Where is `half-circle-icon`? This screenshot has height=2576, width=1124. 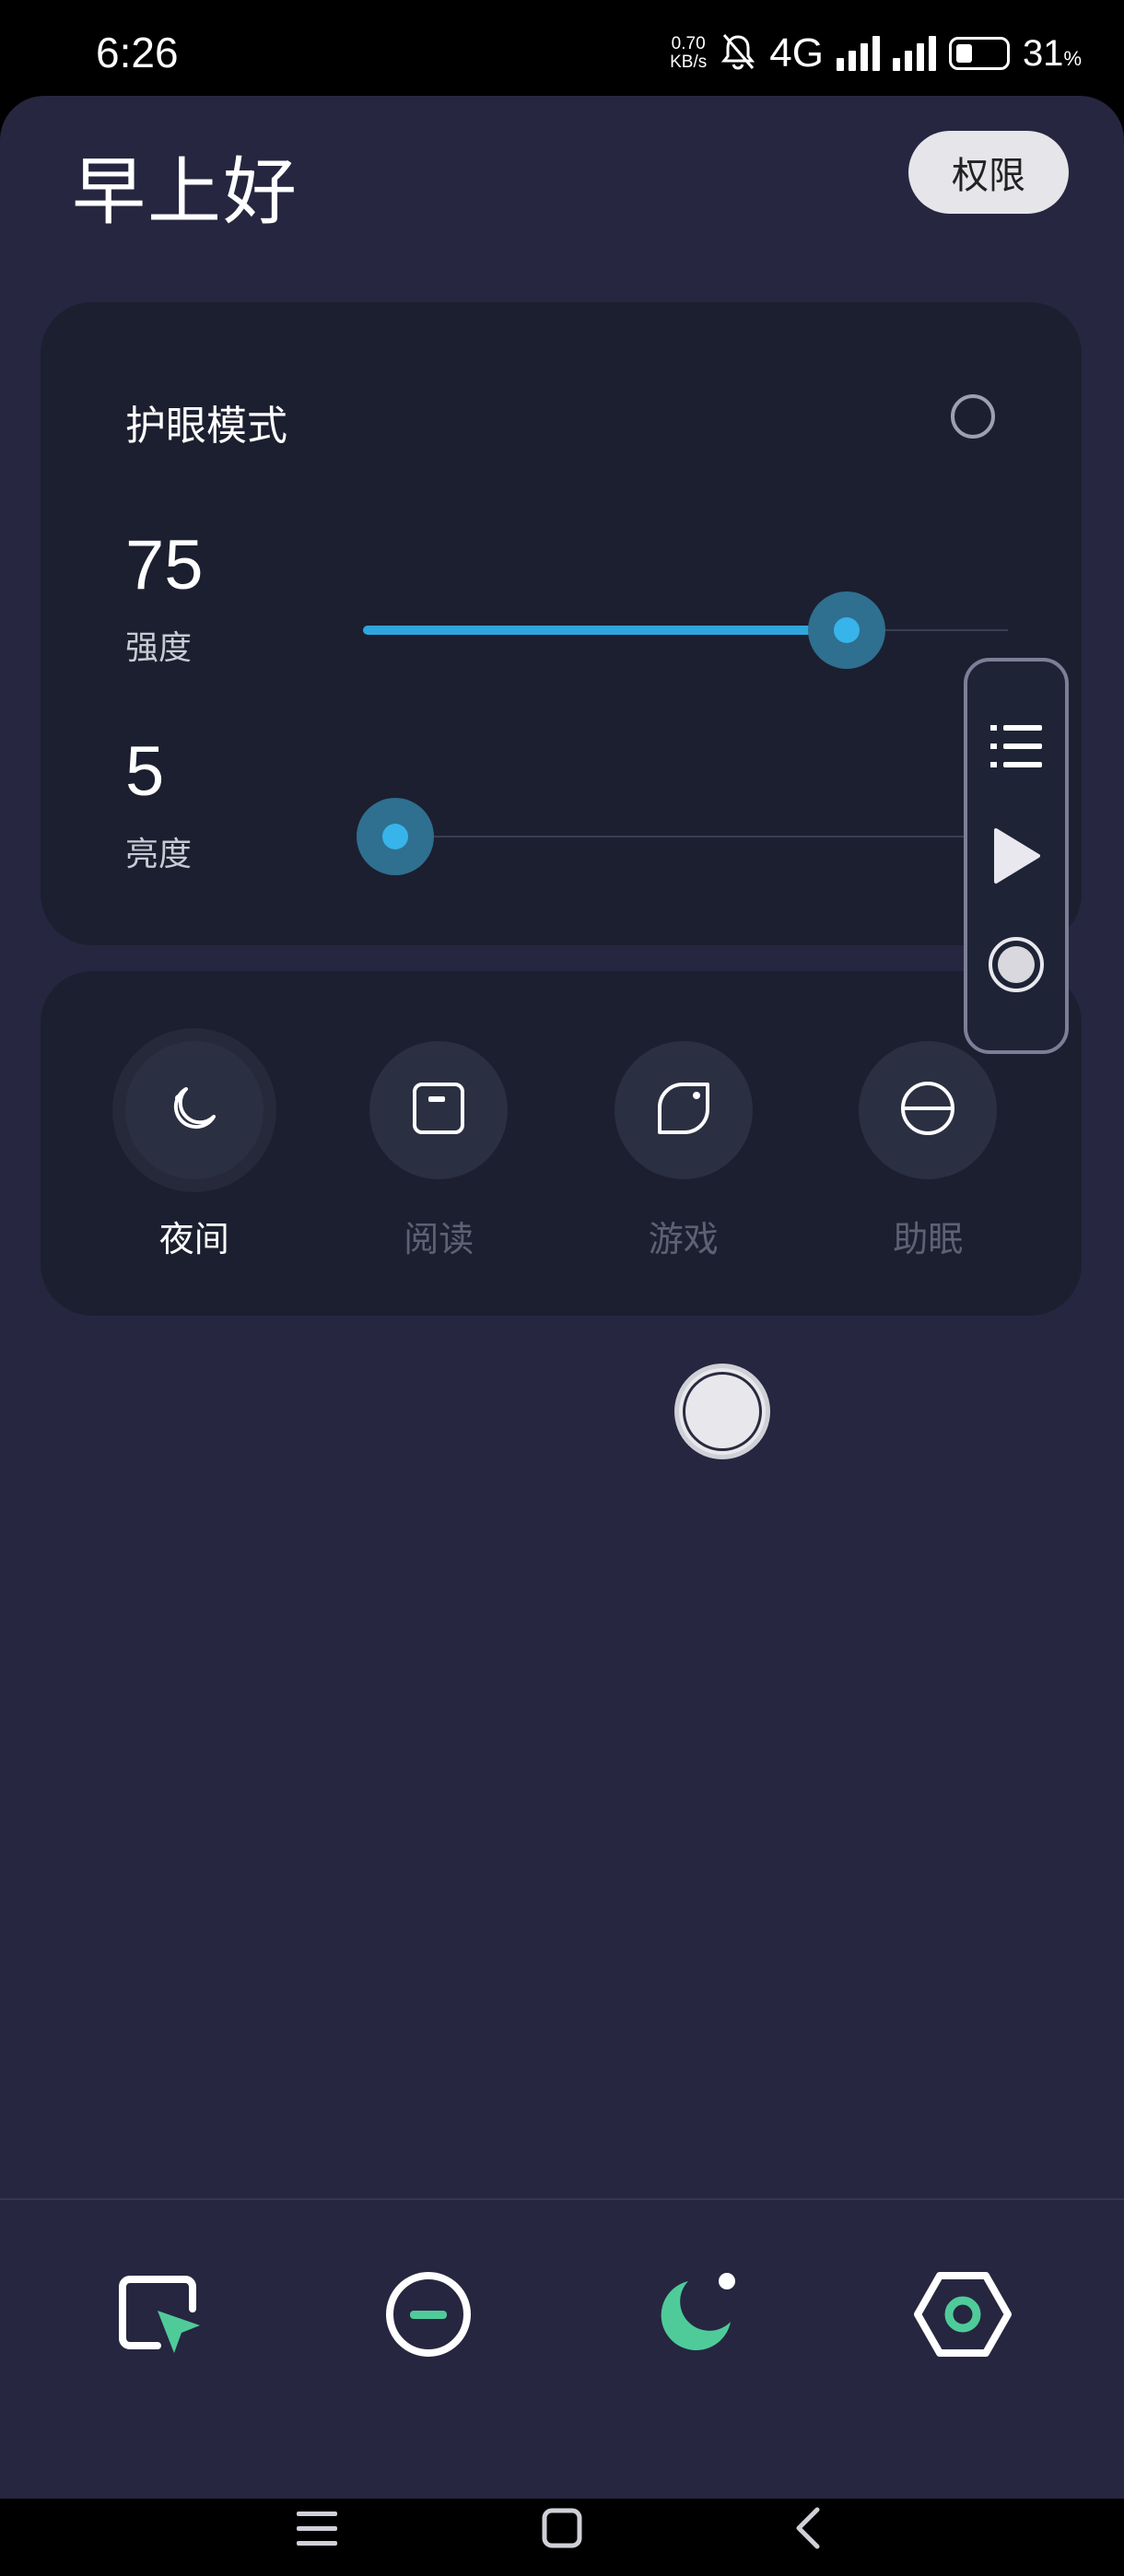 half-circle-icon is located at coordinates (927, 1110).